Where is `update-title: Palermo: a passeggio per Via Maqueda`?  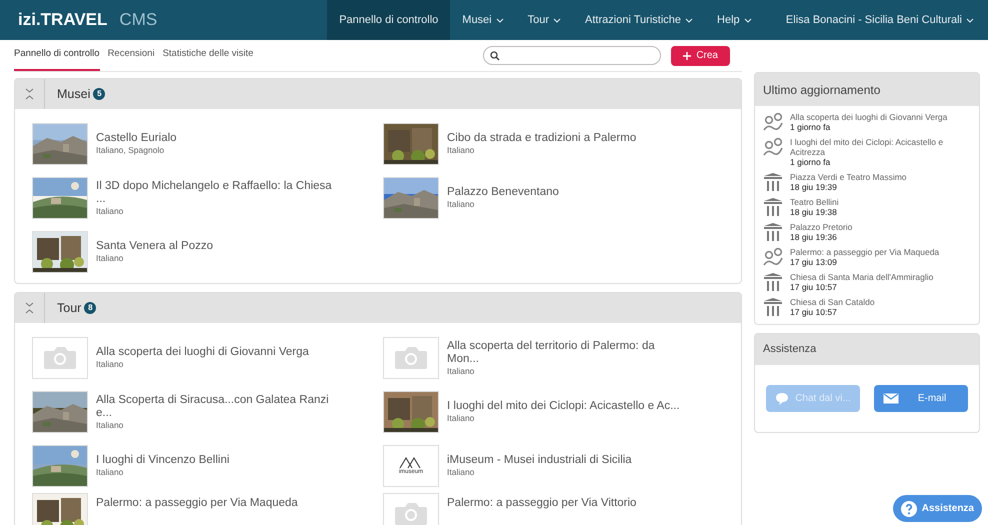
update-title: Palermo: a passeggio per Via Maqueda is located at coordinates (865, 252).